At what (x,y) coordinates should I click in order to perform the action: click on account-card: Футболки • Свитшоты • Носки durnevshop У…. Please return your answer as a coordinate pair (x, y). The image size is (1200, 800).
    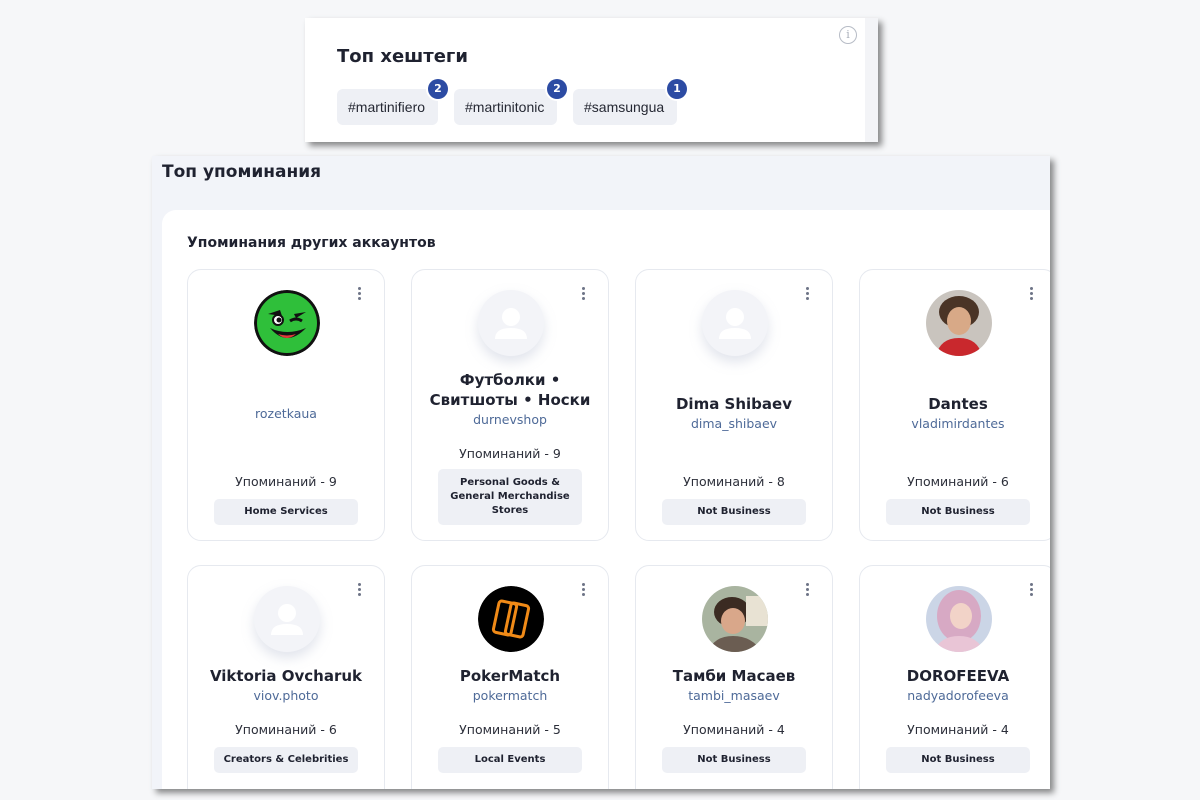
    Looking at the image, I should click on (510, 405).